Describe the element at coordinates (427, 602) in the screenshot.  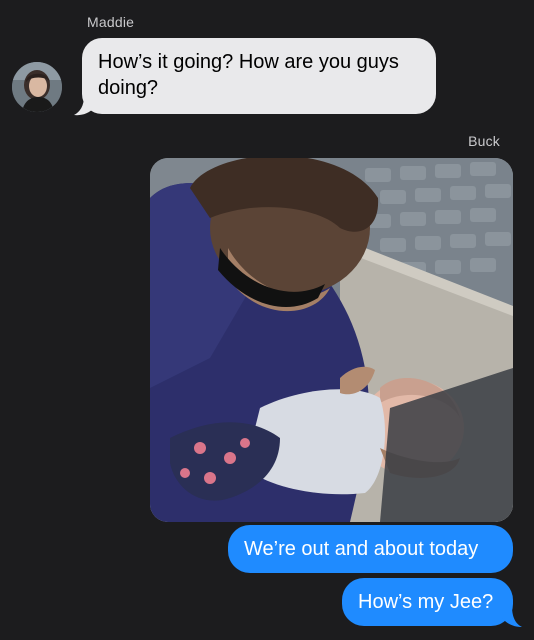
I see `outgoing-message-bubble: How’s my Jee?` at that location.